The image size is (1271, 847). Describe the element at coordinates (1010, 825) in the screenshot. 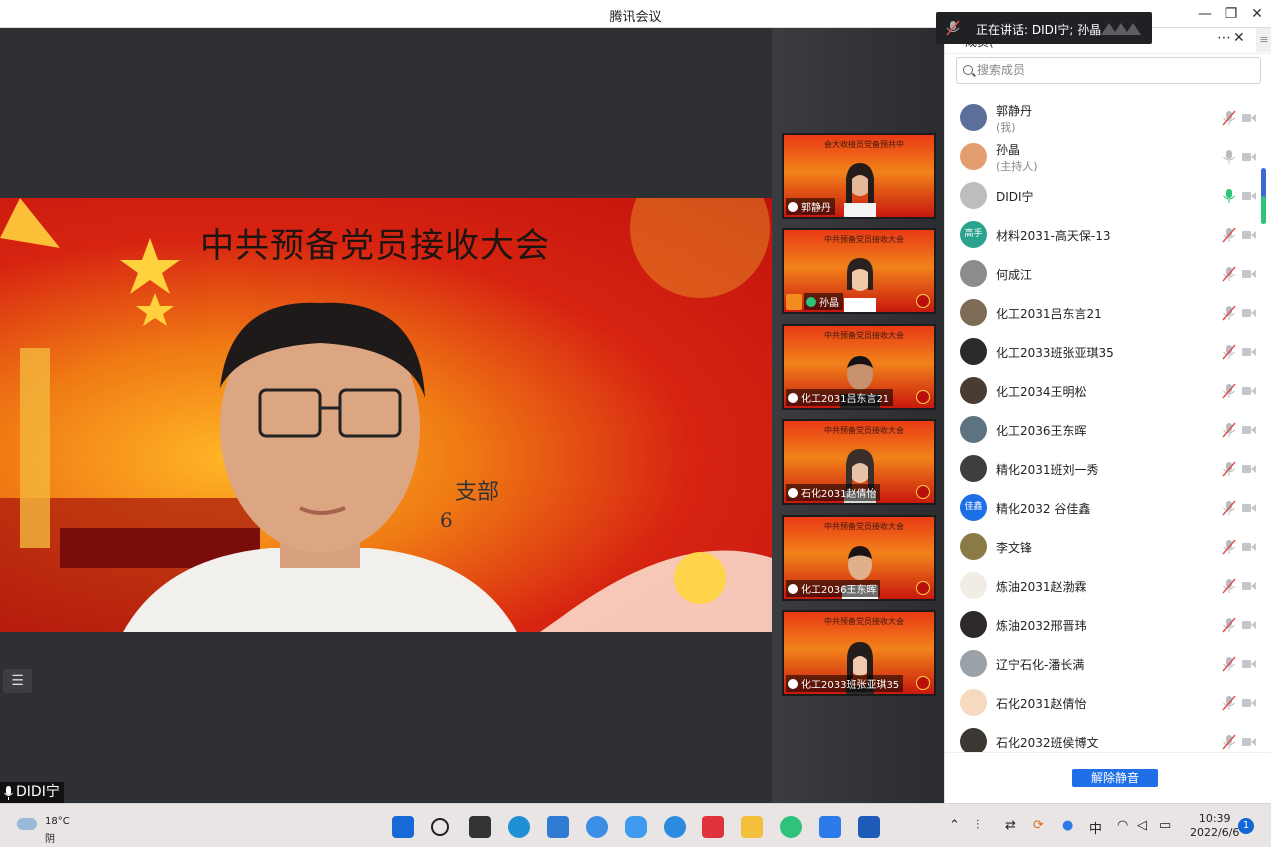

I see `tray-sync-icon: ⇄` at that location.